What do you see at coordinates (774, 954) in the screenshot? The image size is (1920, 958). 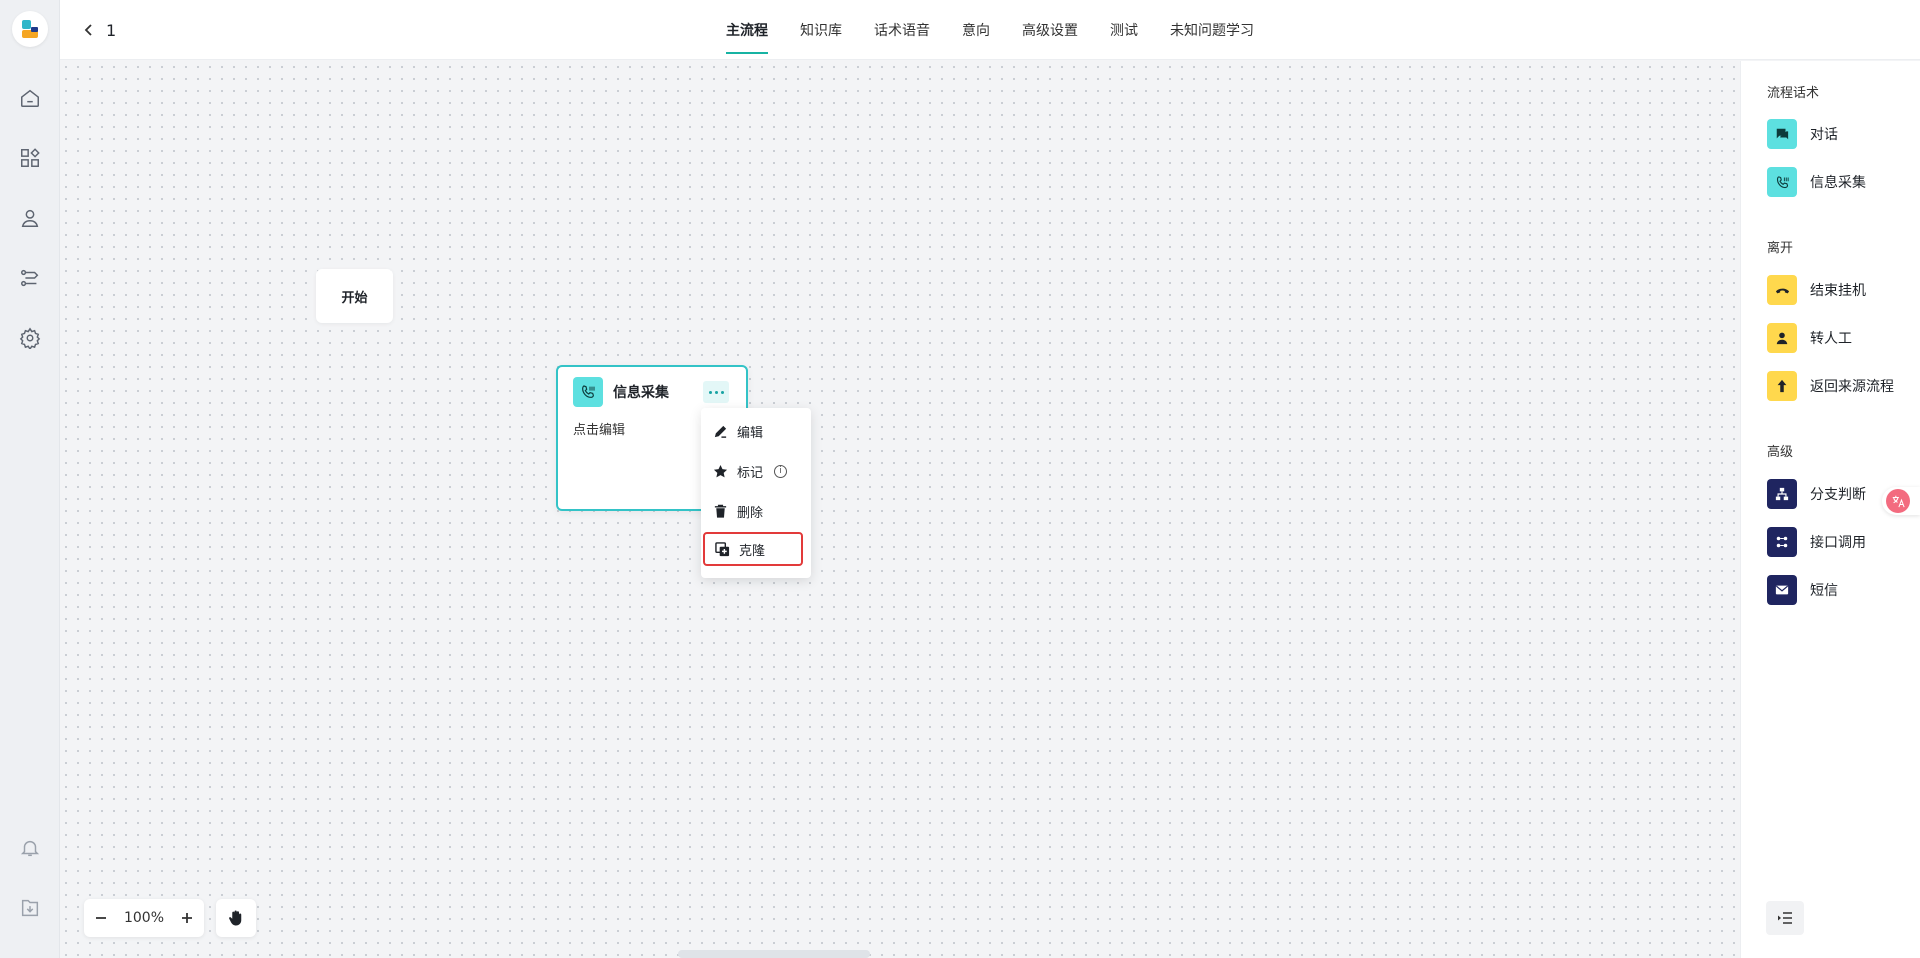 I see `horizontal-scrollbar` at bounding box center [774, 954].